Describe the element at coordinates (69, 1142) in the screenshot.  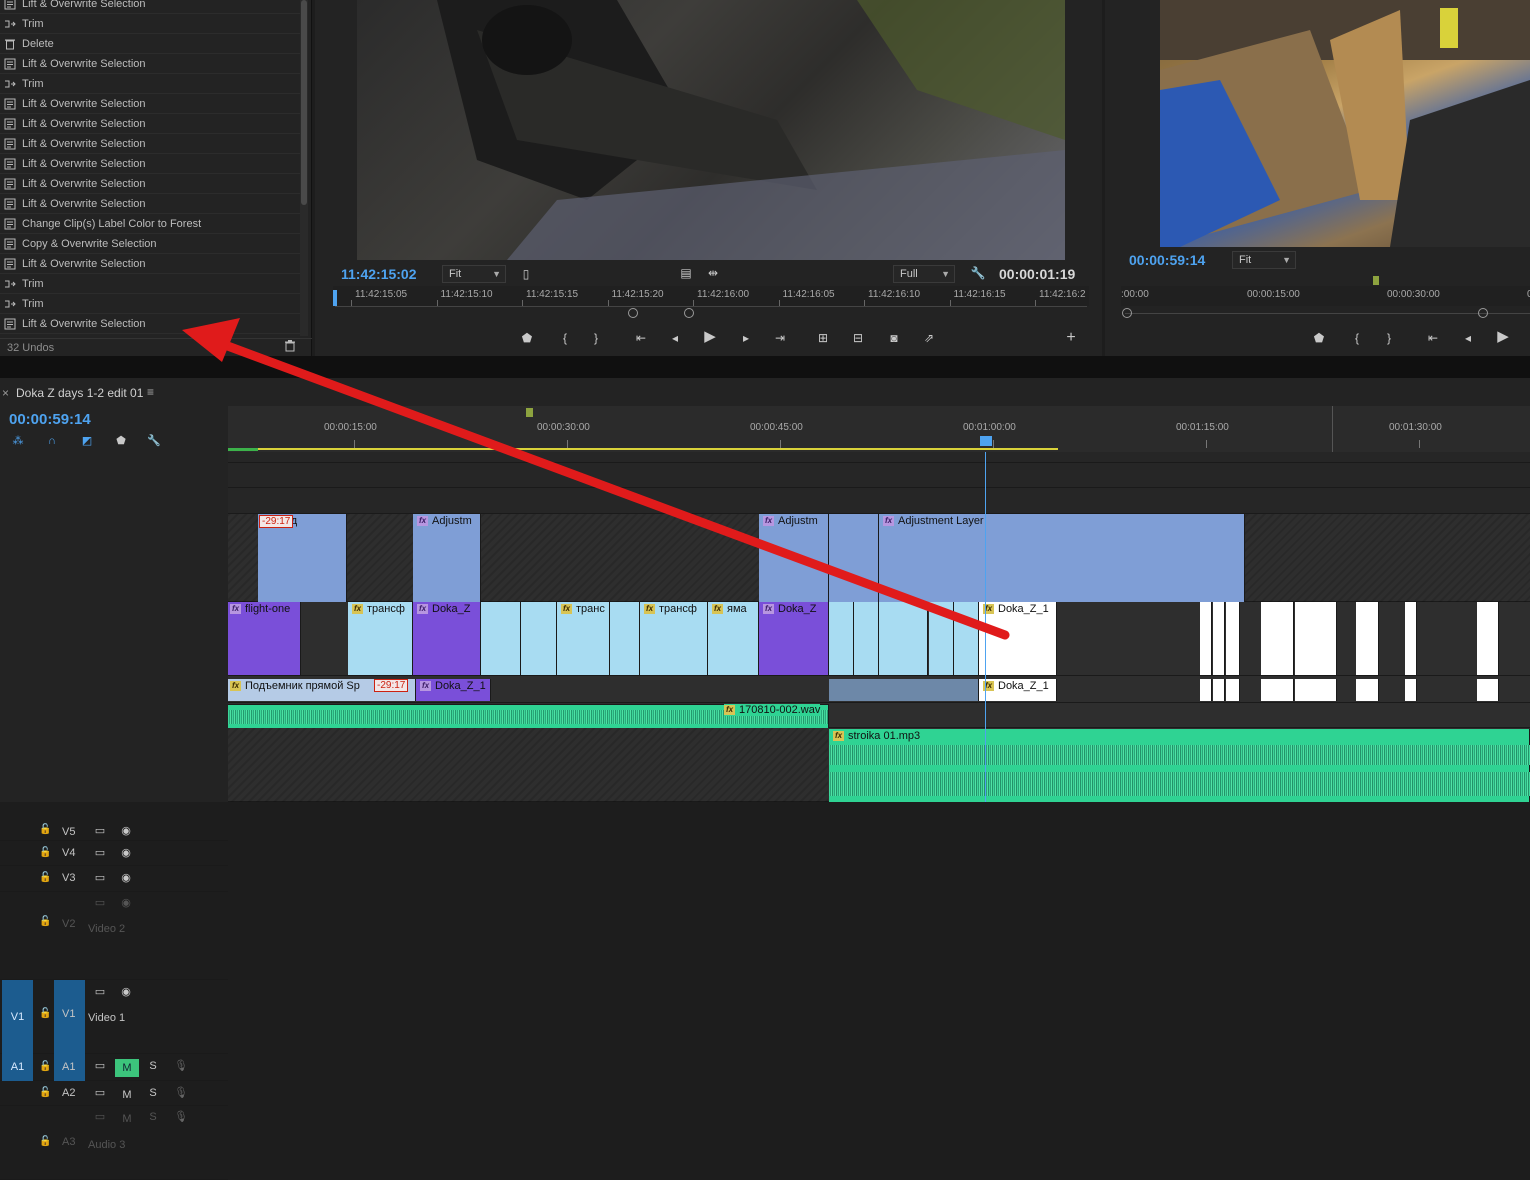
I see `track-label: A3` at that location.